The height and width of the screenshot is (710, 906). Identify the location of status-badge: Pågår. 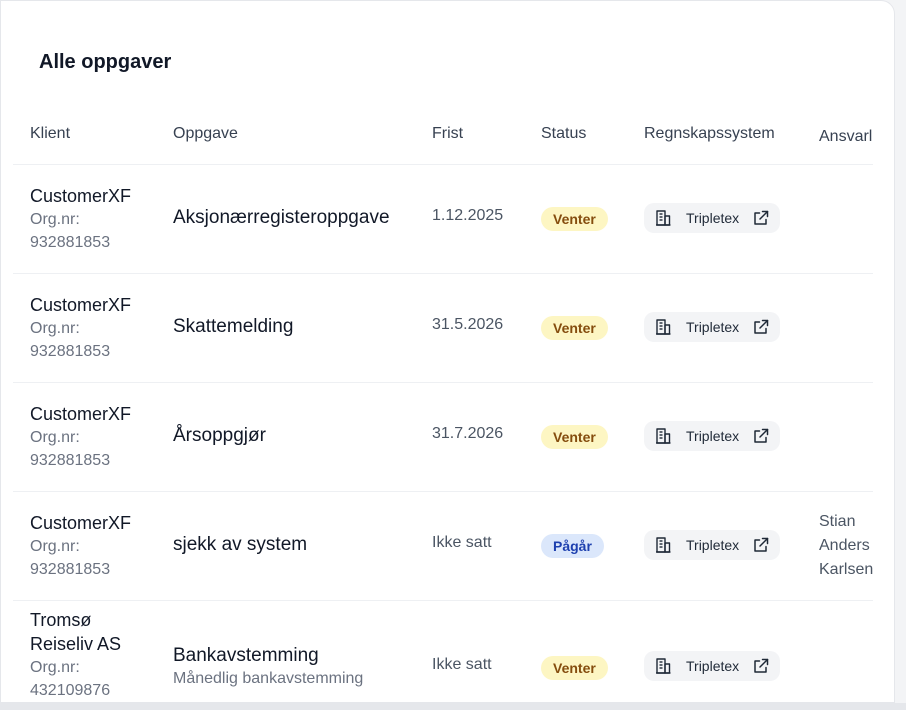
(572, 546).